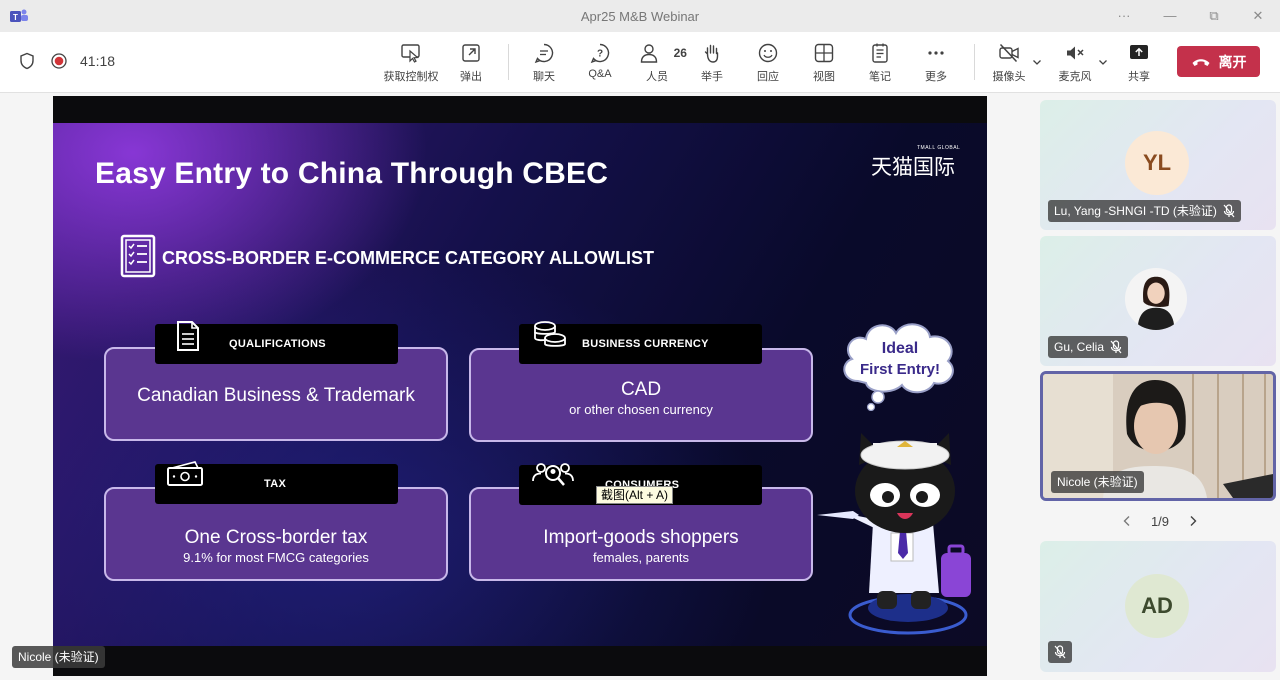  What do you see at coordinates (471, 77) in the screenshot?
I see `pop-out-label: 弹出` at bounding box center [471, 77].